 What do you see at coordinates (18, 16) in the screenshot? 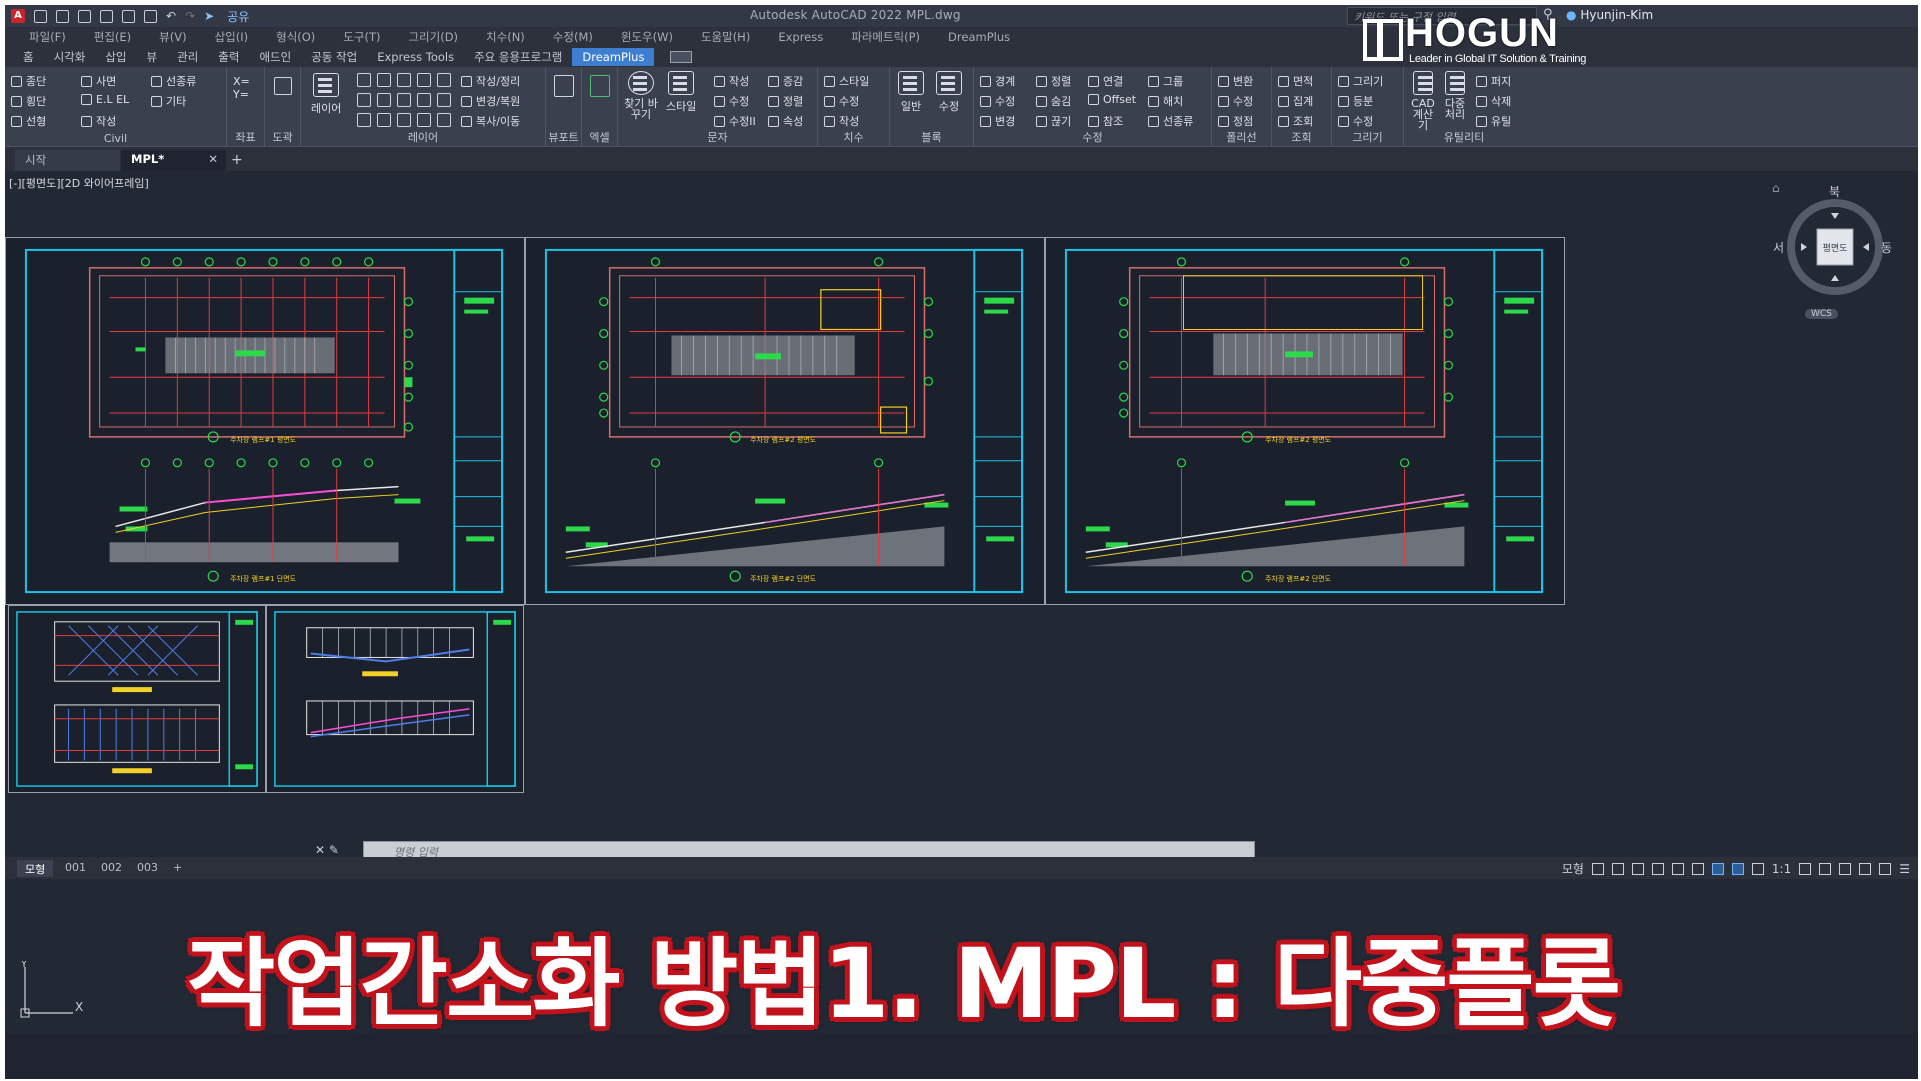
I see `autocad-logo-icon: A` at bounding box center [18, 16].